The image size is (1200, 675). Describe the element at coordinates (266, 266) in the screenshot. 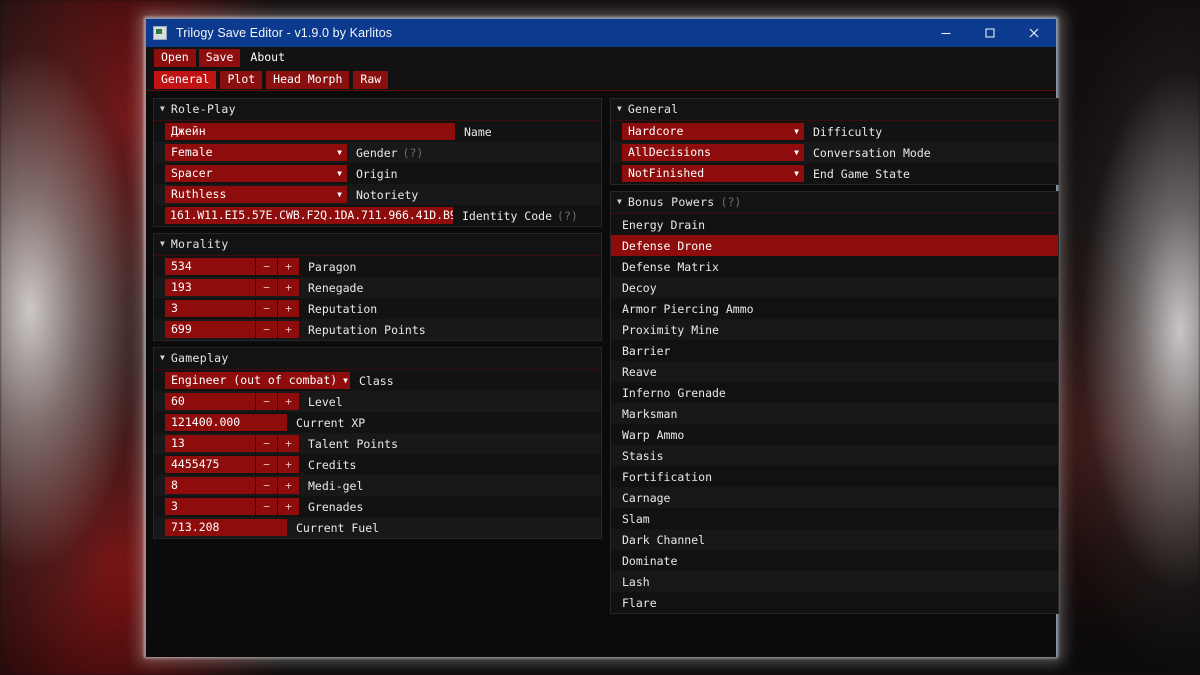

I see `paragon-decrement-button: −` at that location.